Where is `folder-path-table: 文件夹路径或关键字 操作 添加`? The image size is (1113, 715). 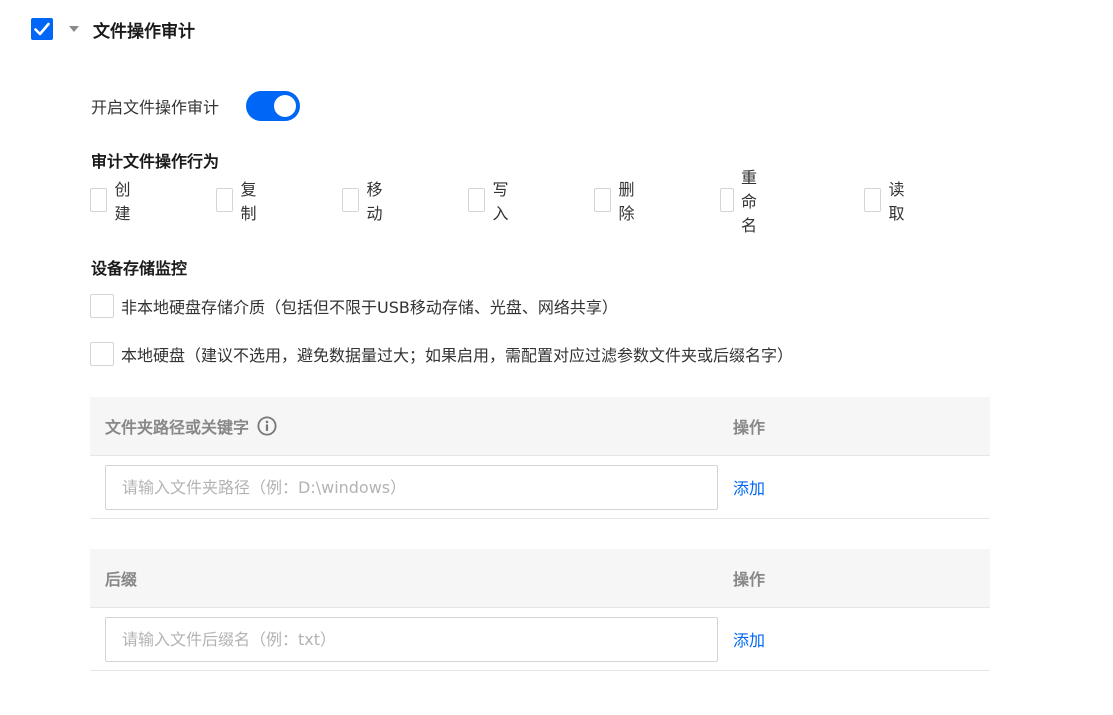
folder-path-table: 文件夹路径或关键字 操作 添加 is located at coordinates (540, 458).